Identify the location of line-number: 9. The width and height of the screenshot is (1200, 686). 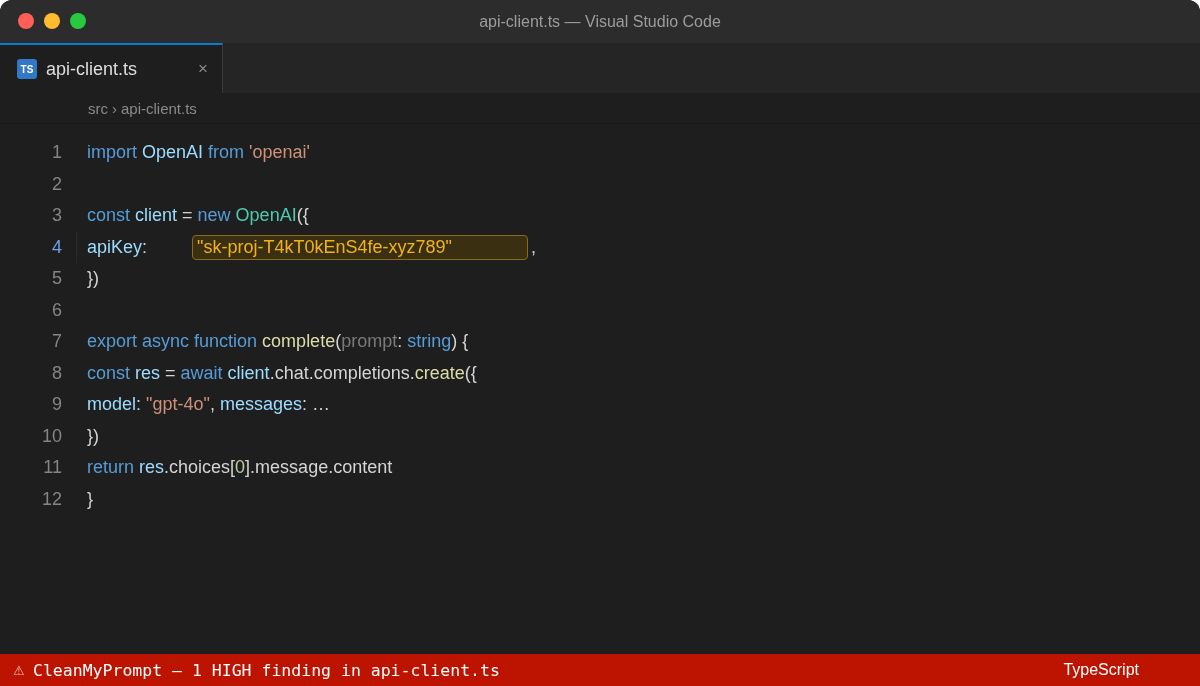
(56, 405).